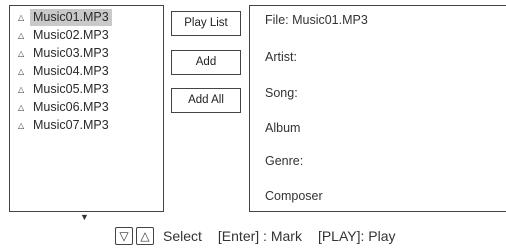 This screenshot has width=506, height=248. Describe the element at coordinates (65, 125) in the screenshot. I see `file-list-item: △ Music07.MP3` at that location.